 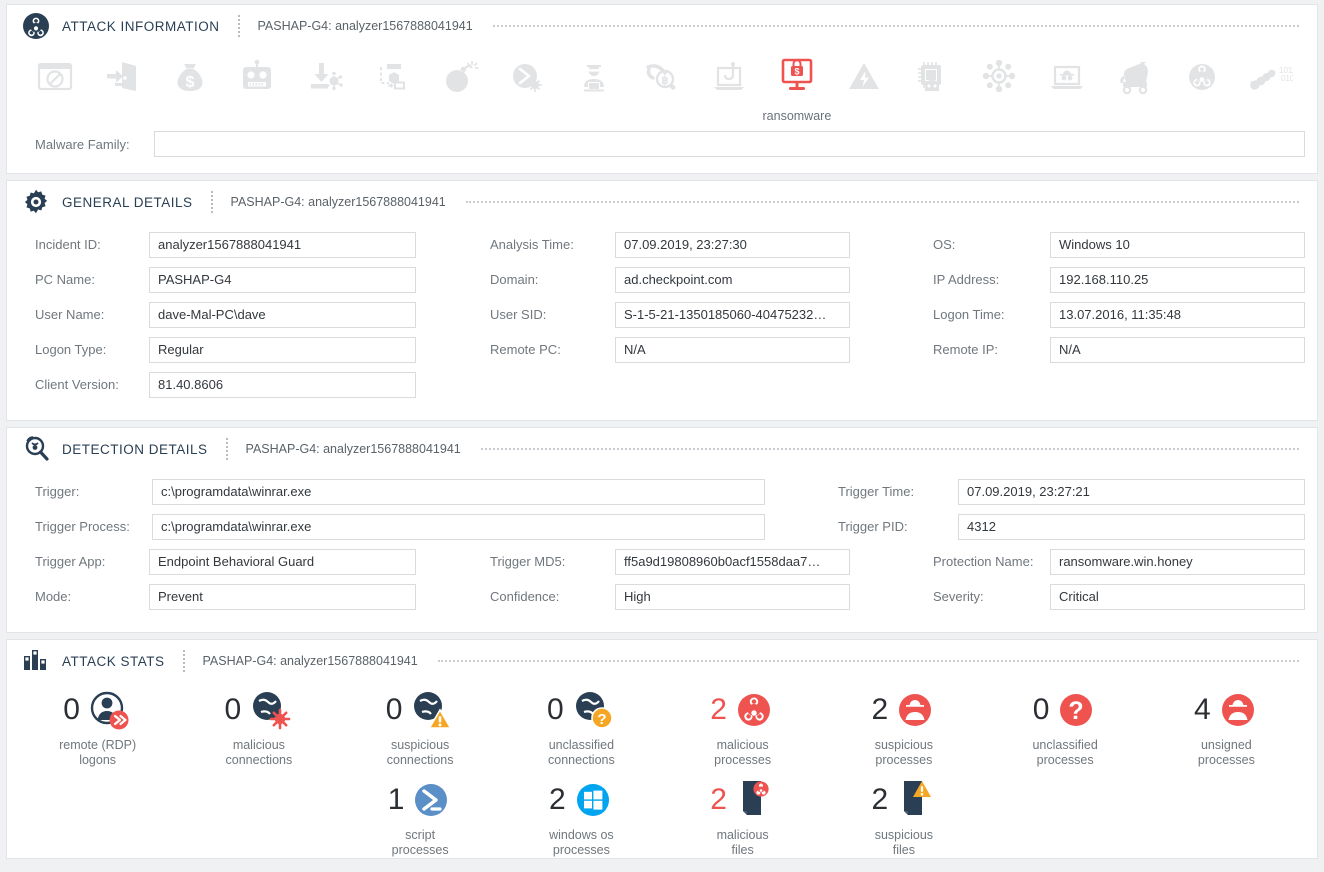 What do you see at coordinates (70, 561) in the screenshot?
I see `field-label: Trigger App:` at bounding box center [70, 561].